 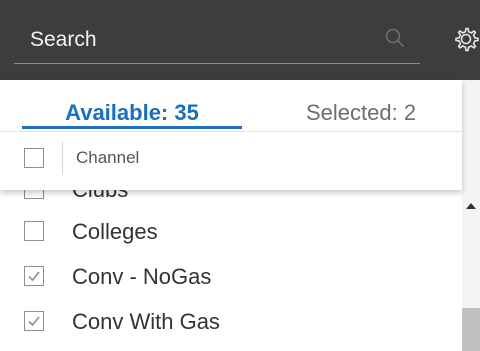 I want to click on list-item: Clubs, so click(x=231, y=199).